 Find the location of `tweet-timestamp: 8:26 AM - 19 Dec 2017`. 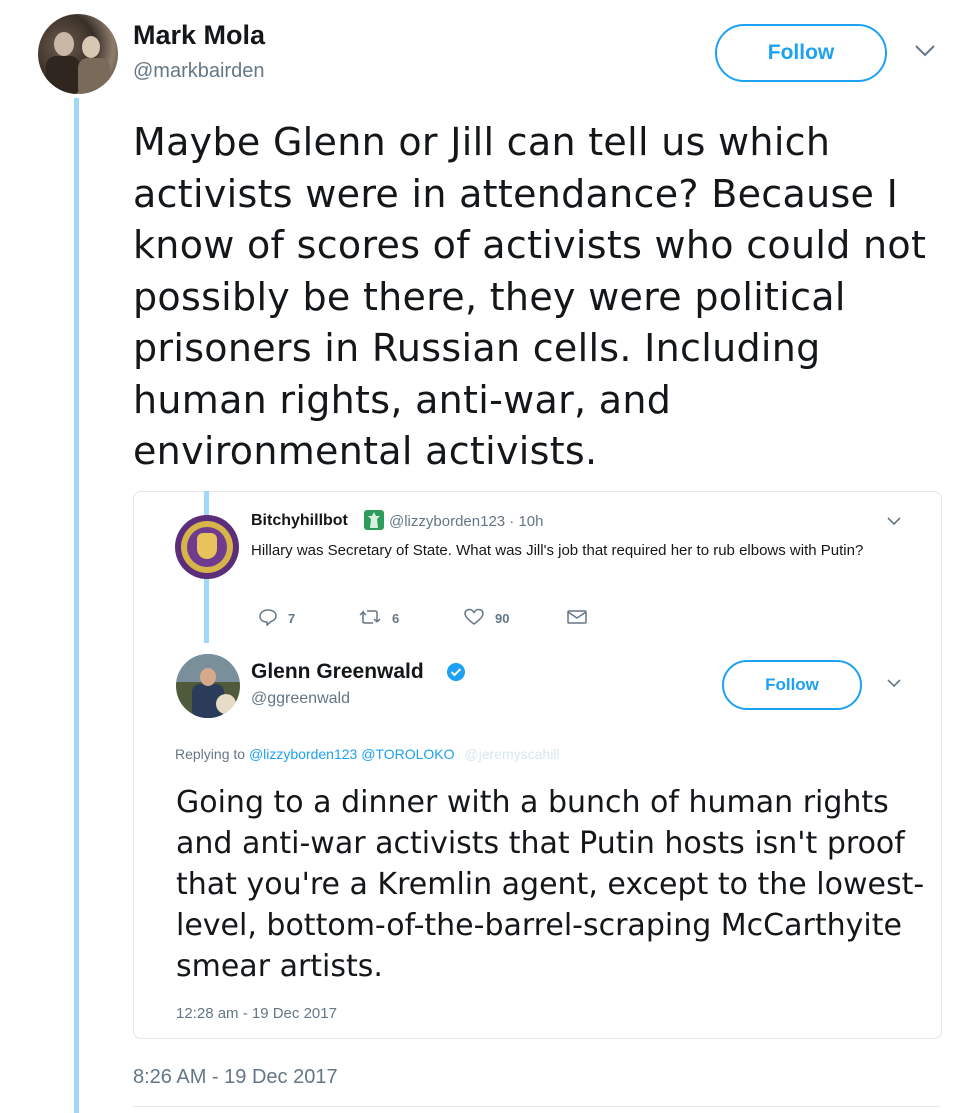

tweet-timestamp: 8:26 AM - 19 Dec 2017 is located at coordinates (235, 1077).